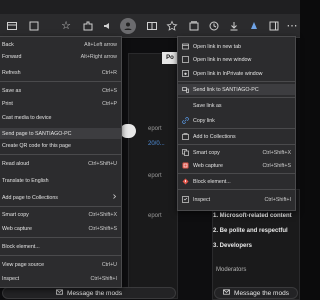 The width and height of the screenshot is (320, 300). Describe the element at coordinates (185, 60) in the screenshot. I see `new-window-icon` at that location.